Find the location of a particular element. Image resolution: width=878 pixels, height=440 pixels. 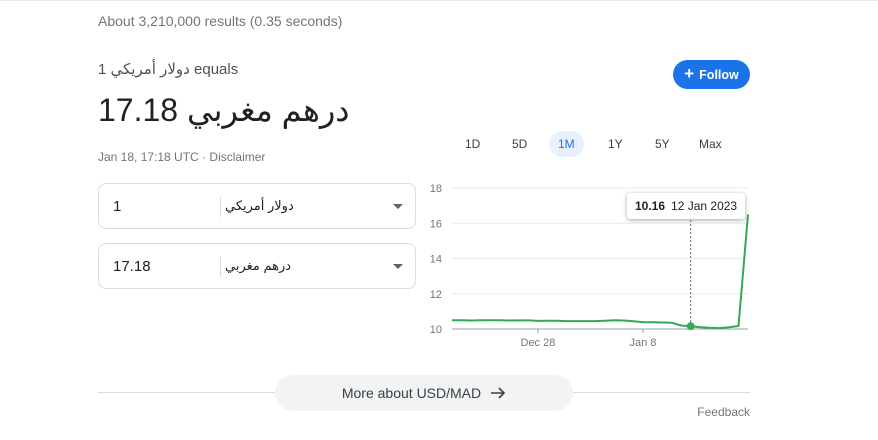

chart-tooltip: 10.16 12 Jan 2023 is located at coordinates (686, 206).